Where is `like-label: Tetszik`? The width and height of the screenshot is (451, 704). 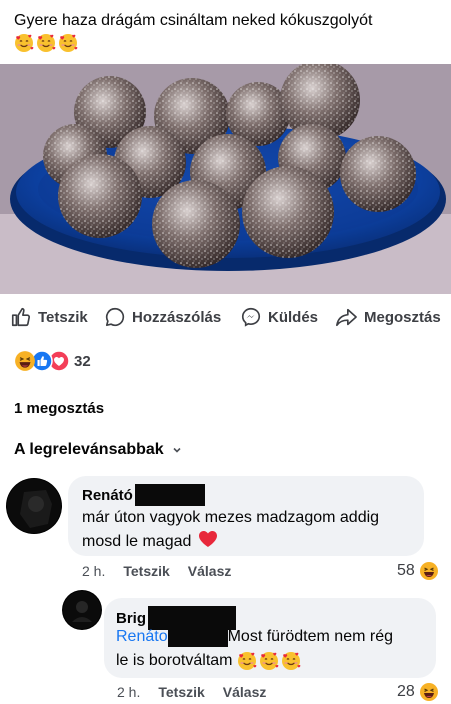
like-label: Tetszik is located at coordinates (63, 317).